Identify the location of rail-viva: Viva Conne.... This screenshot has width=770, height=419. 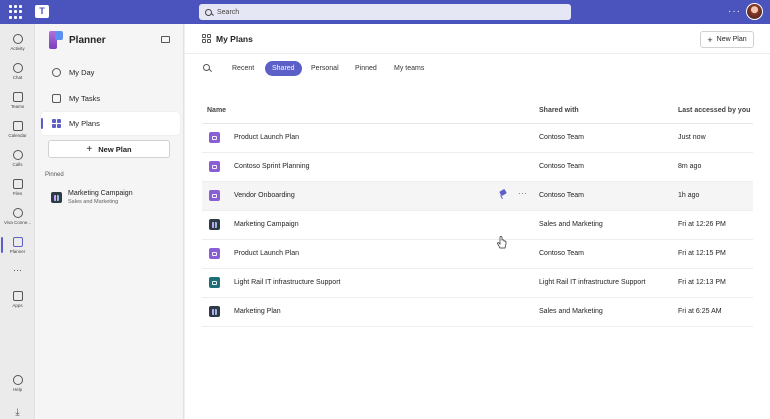
(17, 216).